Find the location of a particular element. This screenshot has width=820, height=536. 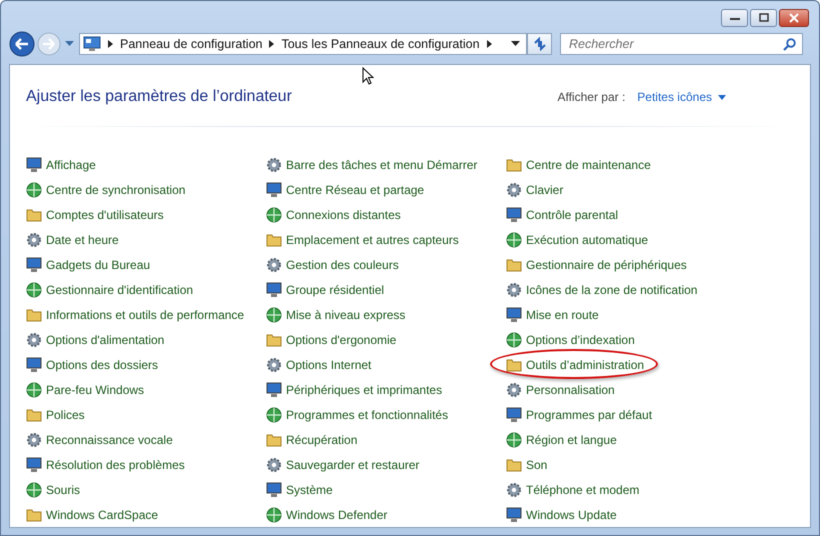

control-panel-link: Mise à niveau express is located at coordinates (346, 315).